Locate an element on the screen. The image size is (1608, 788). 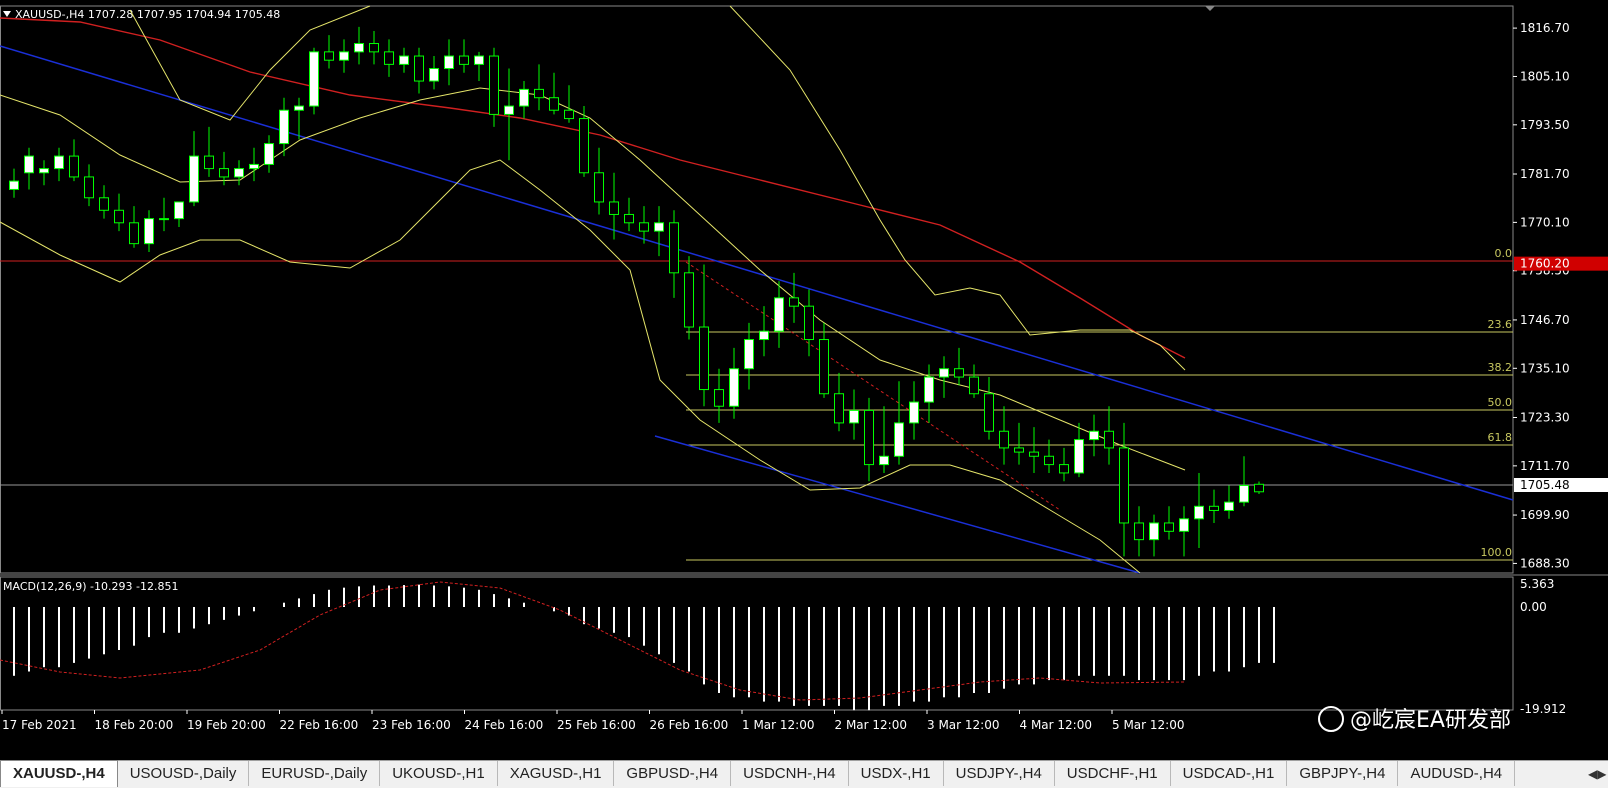
macd-signal-line is located at coordinates (593, 641).